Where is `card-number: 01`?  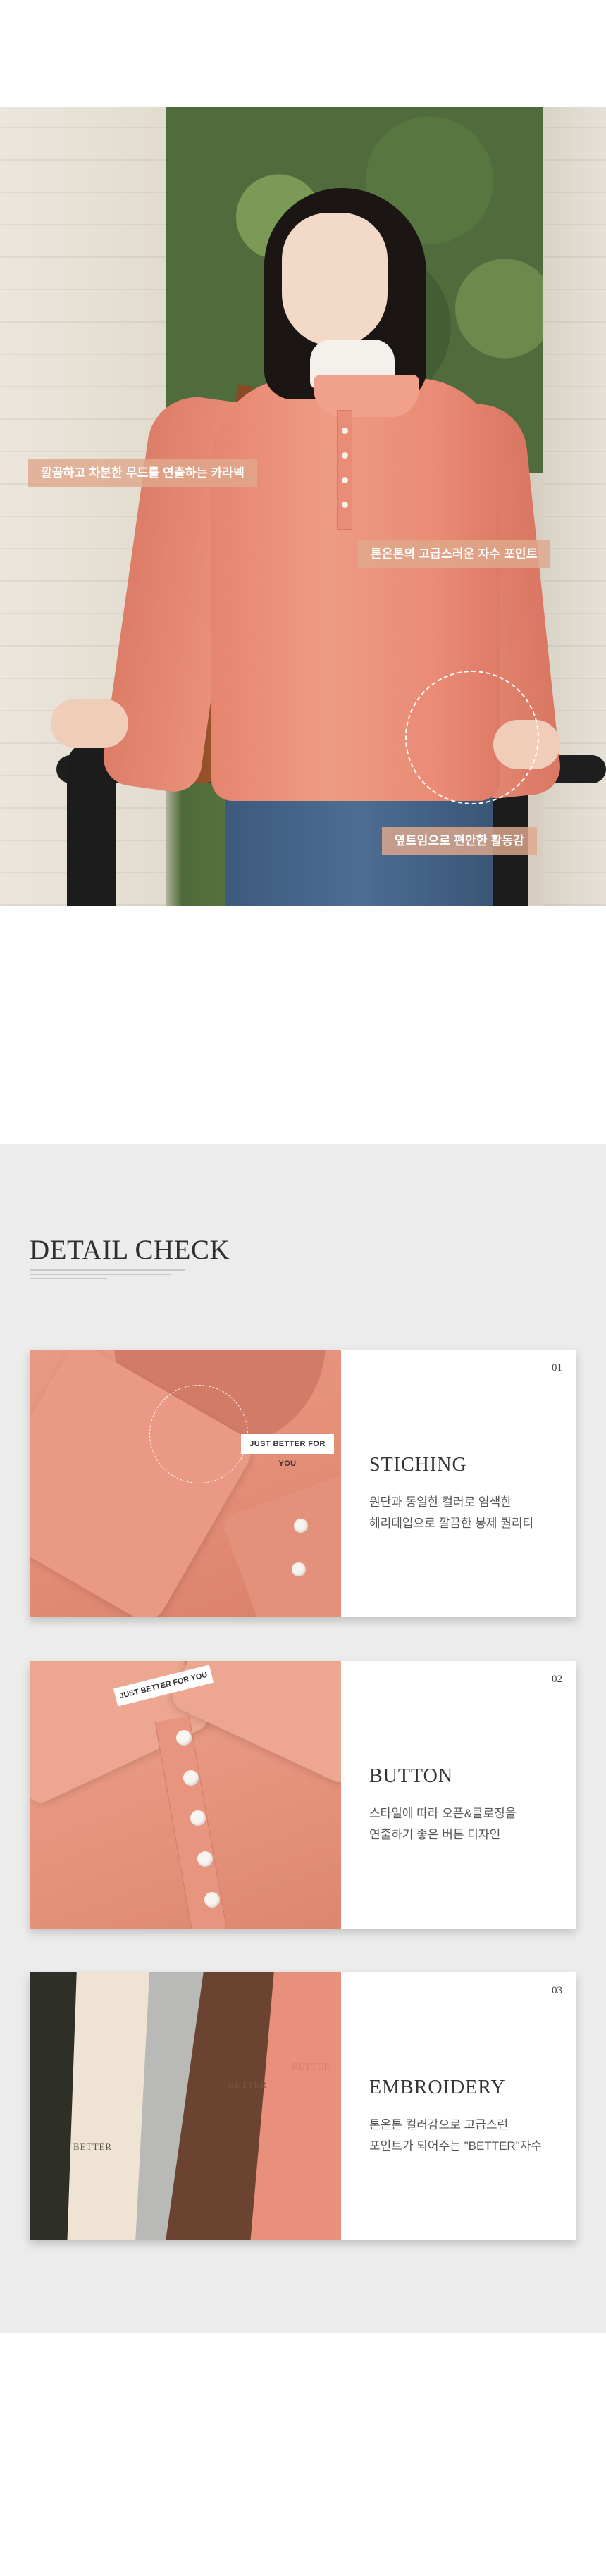
card-number: 01 is located at coordinates (557, 1368).